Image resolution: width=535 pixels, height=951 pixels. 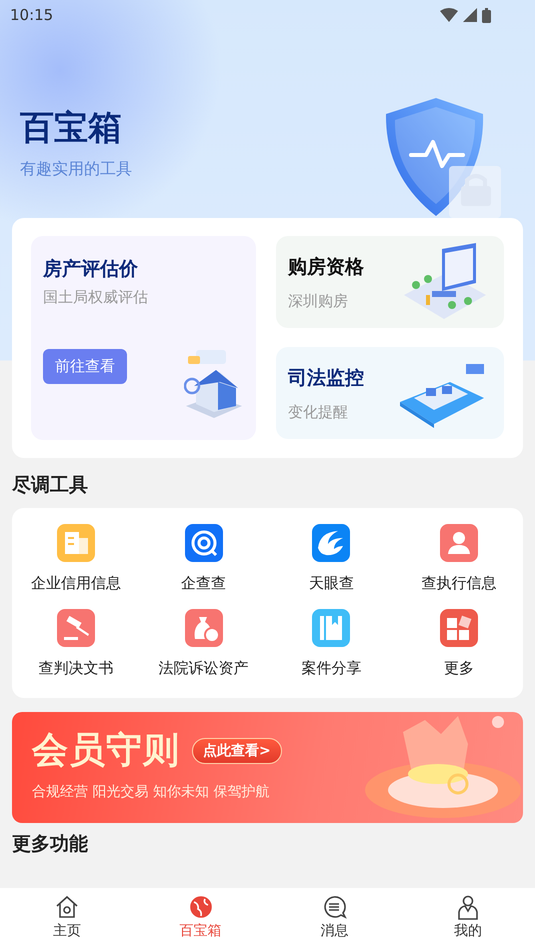 I want to click on card-title: 房产评估价, so click(x=90, y=269).